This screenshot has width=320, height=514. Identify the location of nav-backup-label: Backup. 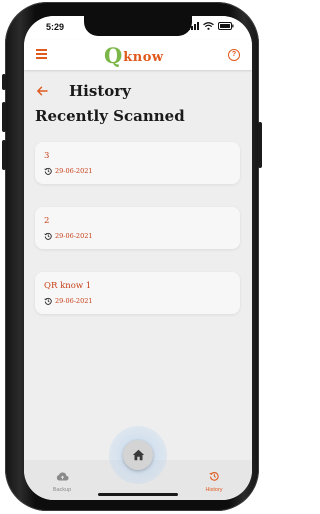
(62, 490).